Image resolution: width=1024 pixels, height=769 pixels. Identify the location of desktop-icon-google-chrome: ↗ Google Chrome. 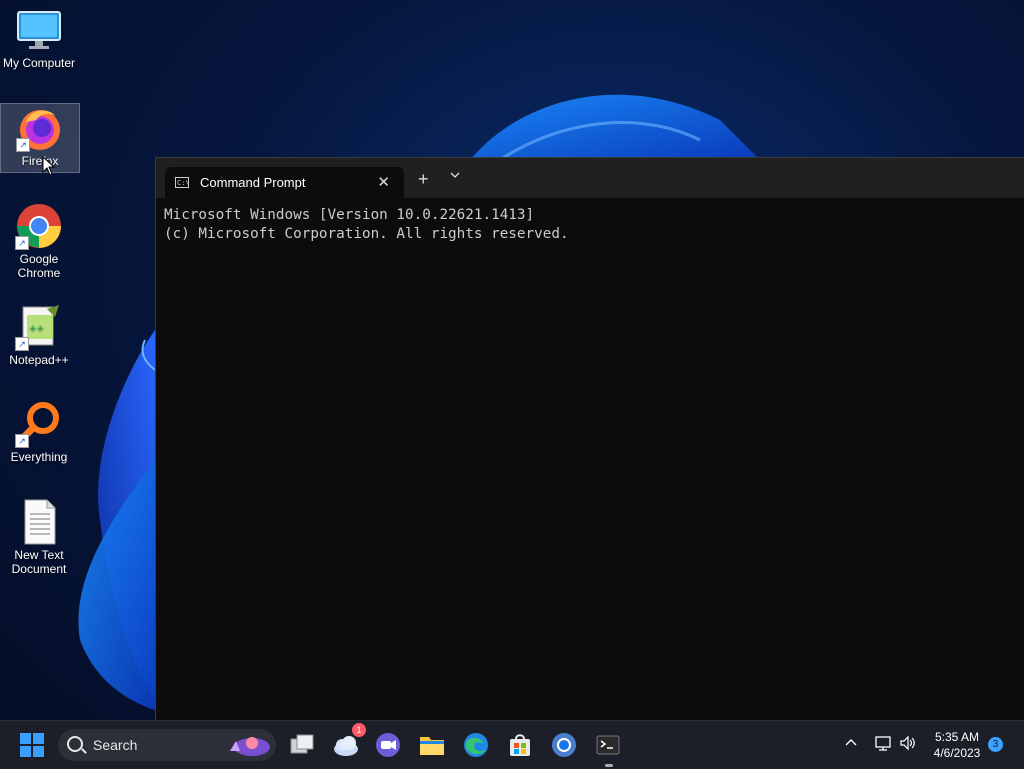
(39, 241).